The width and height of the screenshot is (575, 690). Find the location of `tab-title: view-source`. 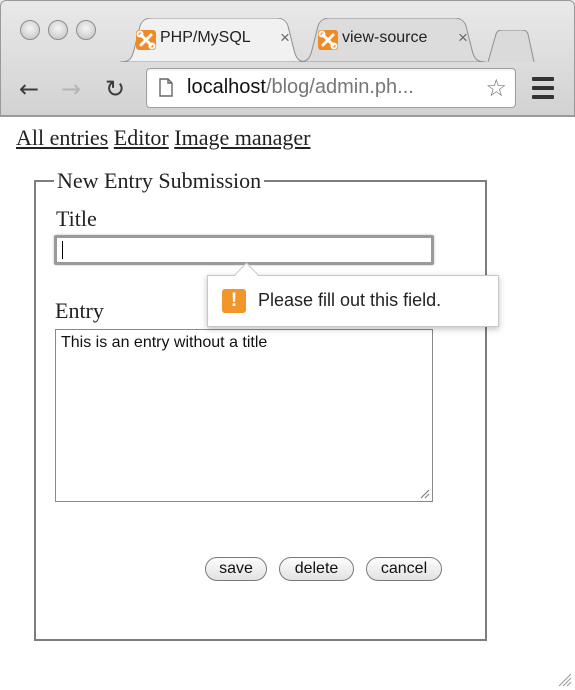

tab-title: view-source is located at coordinates (385, 37).